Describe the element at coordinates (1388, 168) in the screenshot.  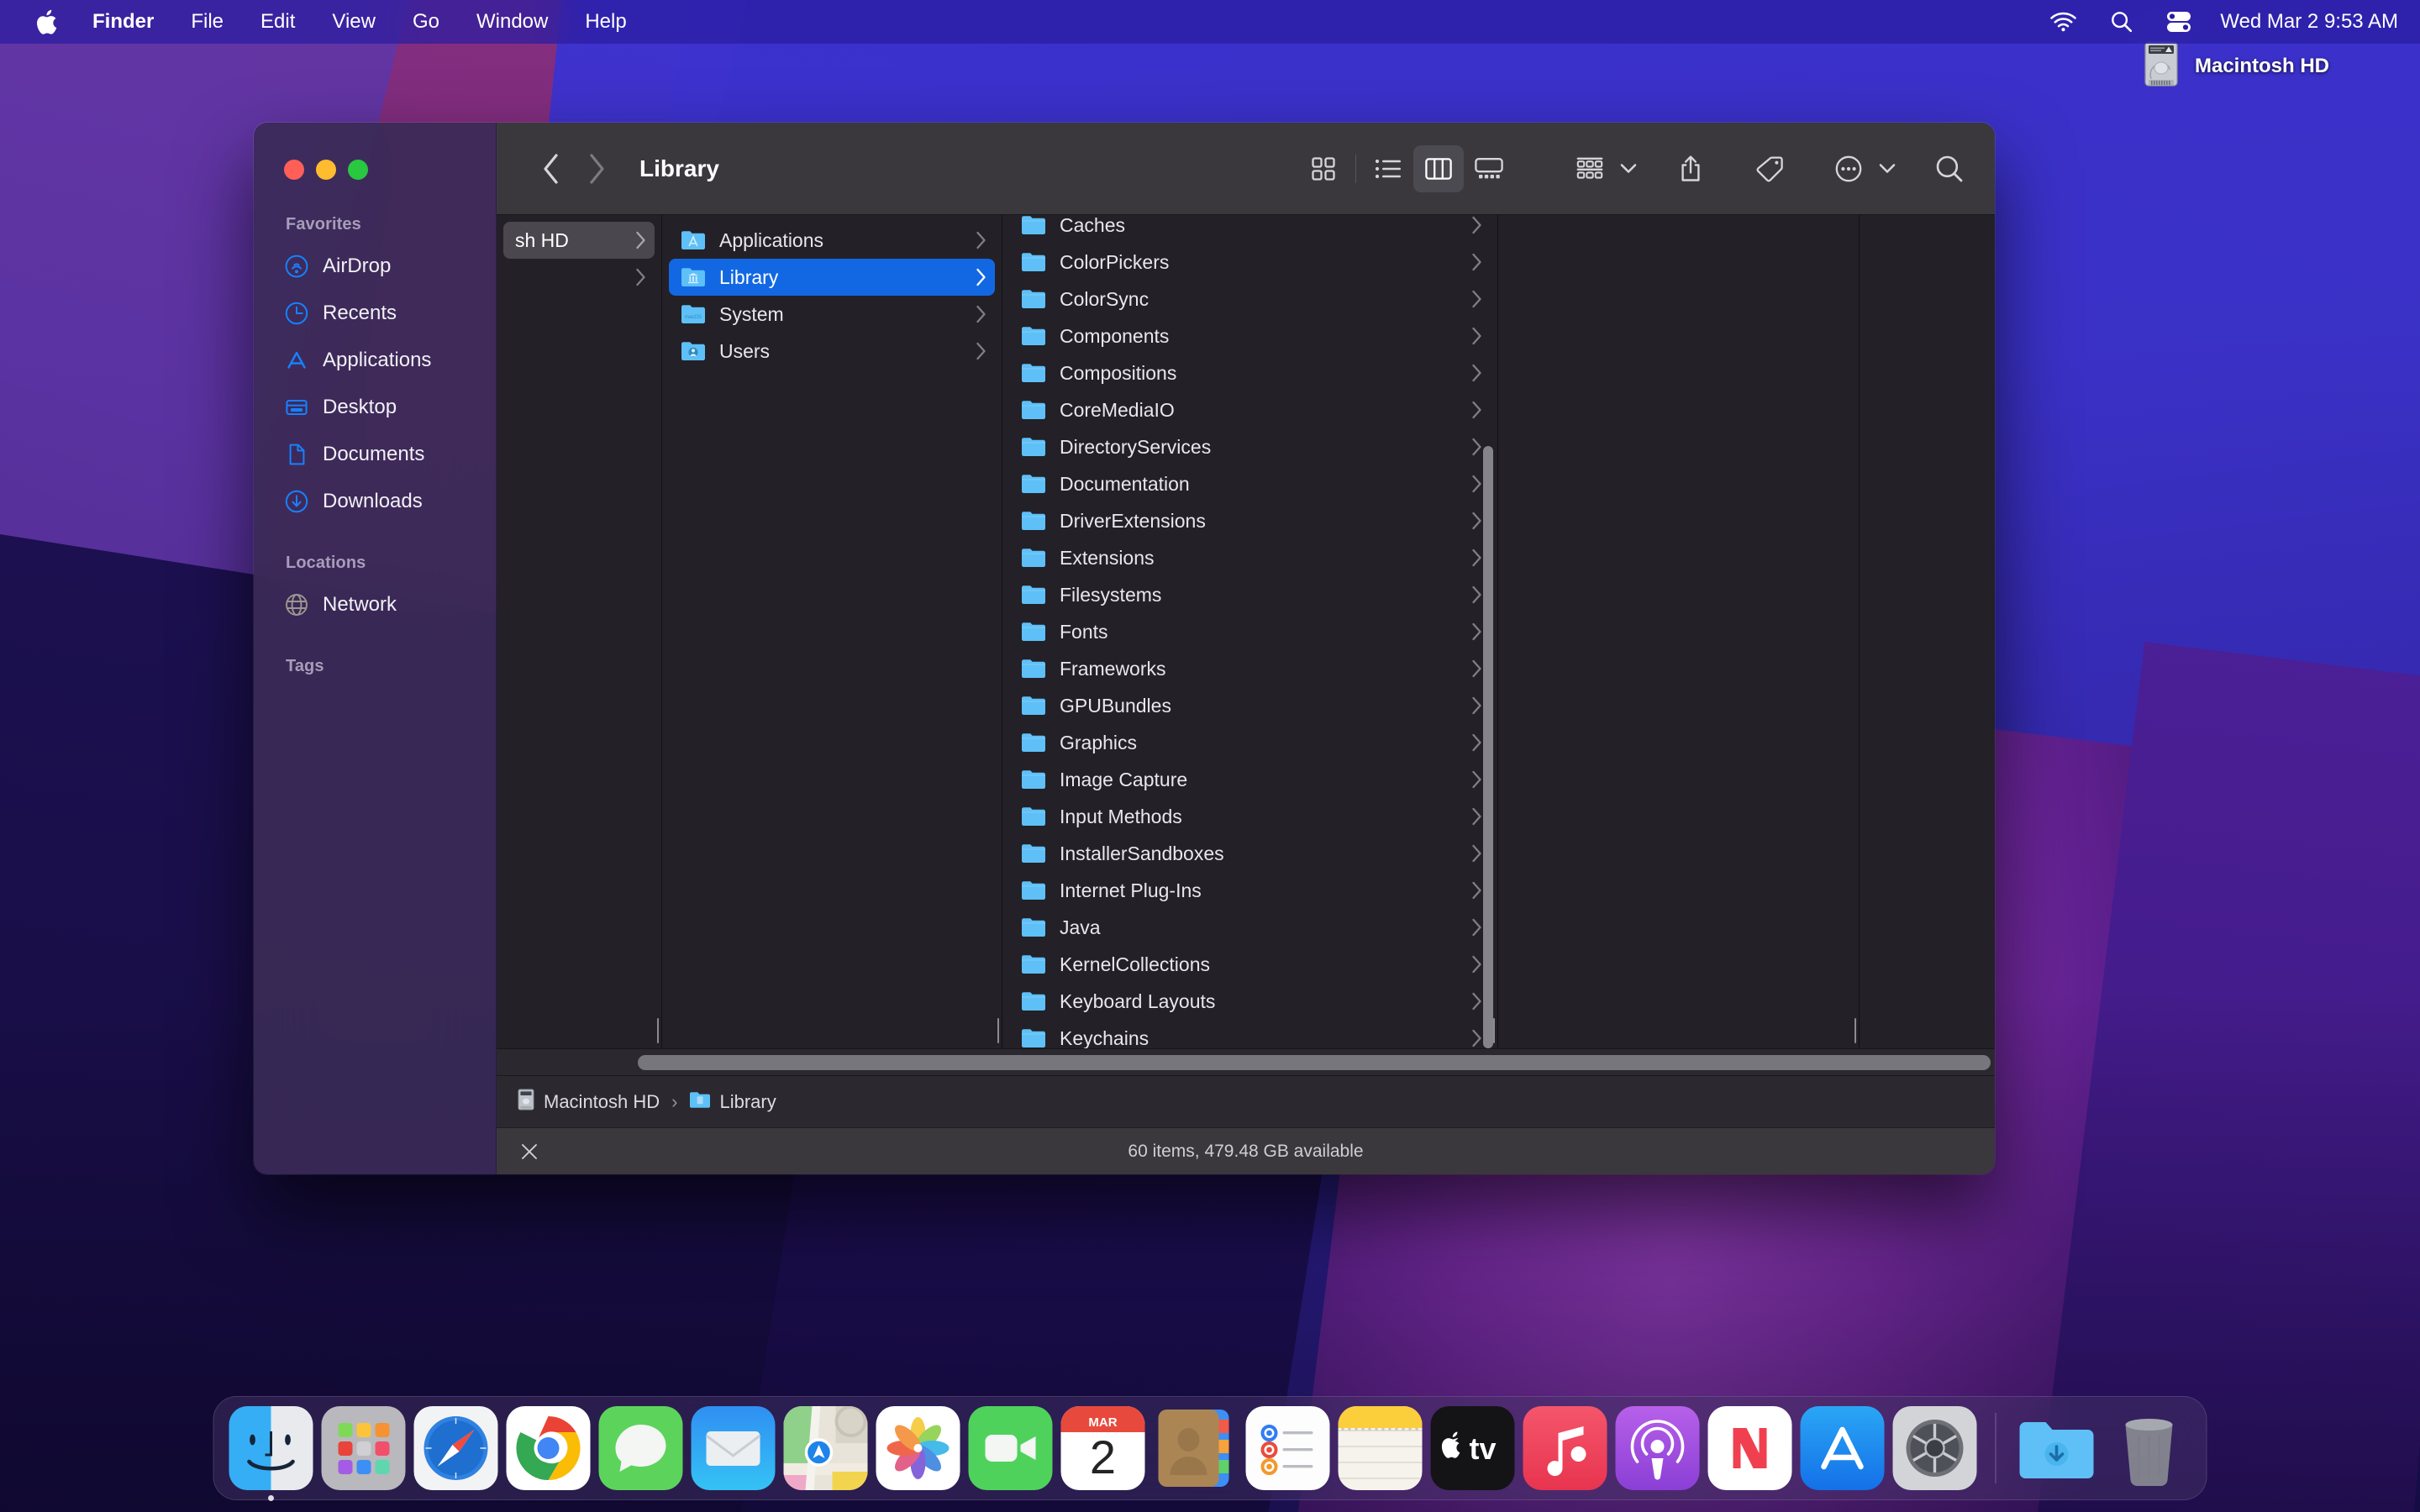
I see `list-view-button` at that location.